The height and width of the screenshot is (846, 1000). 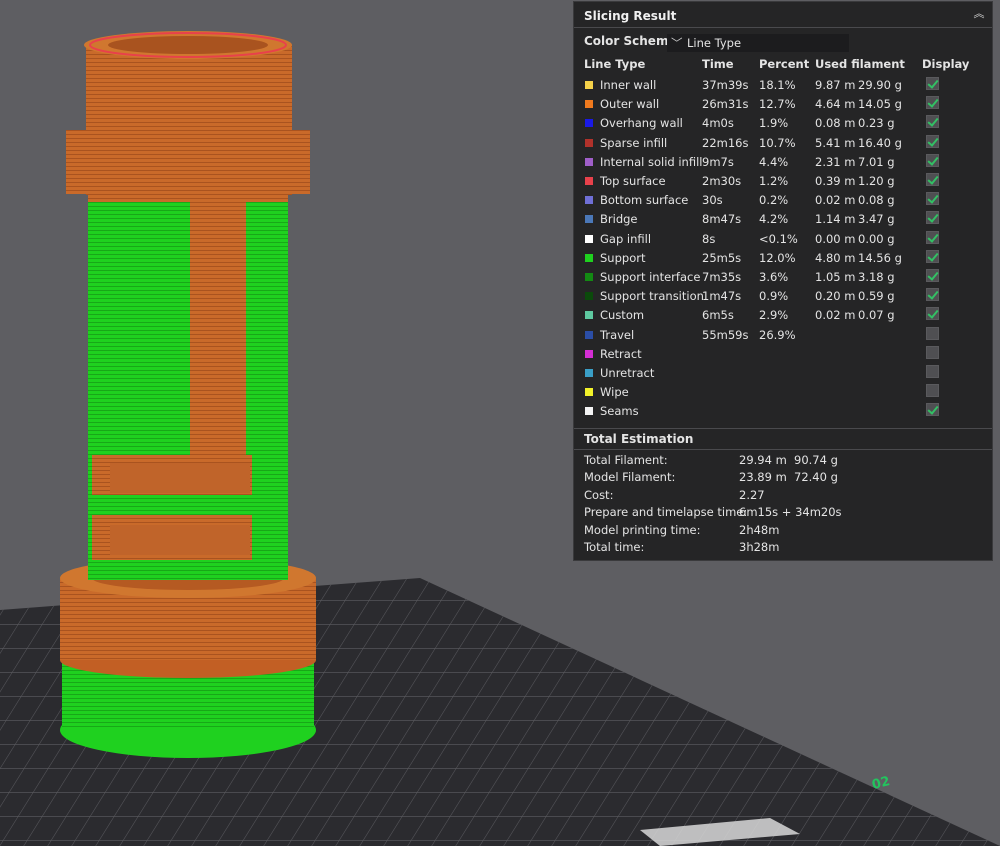 What do you see at coordinates (777, 257) in the screenshot?
I see `line-type-percent: 12.0%` at bounding box center [777, 257].